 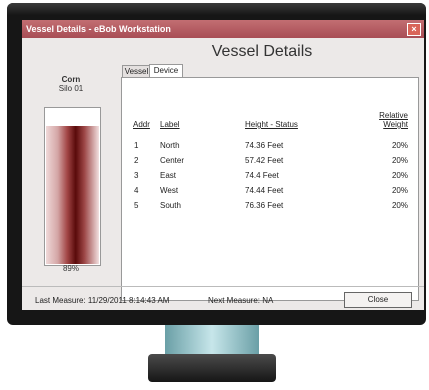 I want to click on row-addr: 2, so click(x=136, y=160).